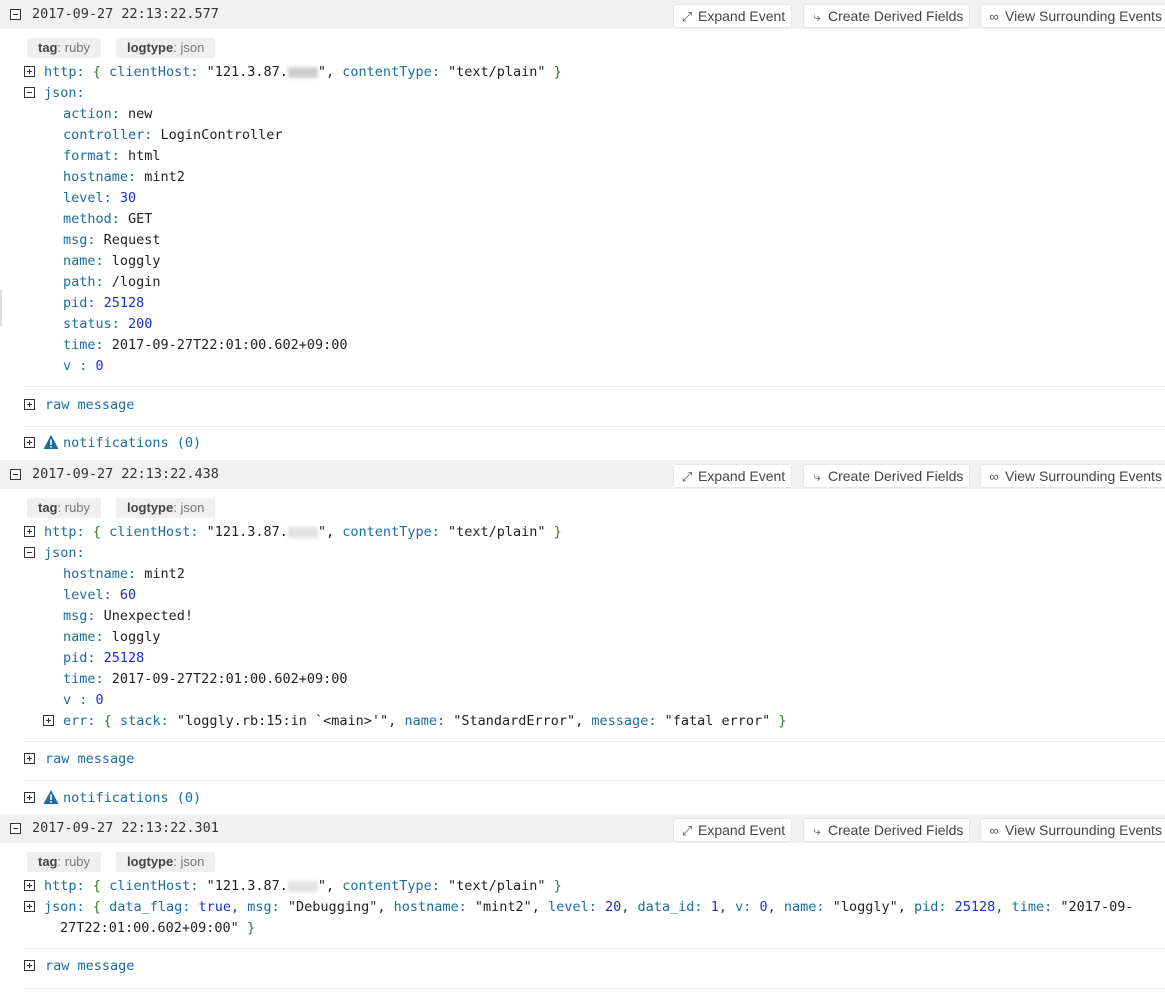 The width and height of the screenshot is (1165, 992). I want to click on json-field-row: status: 200, so click(108, 324).